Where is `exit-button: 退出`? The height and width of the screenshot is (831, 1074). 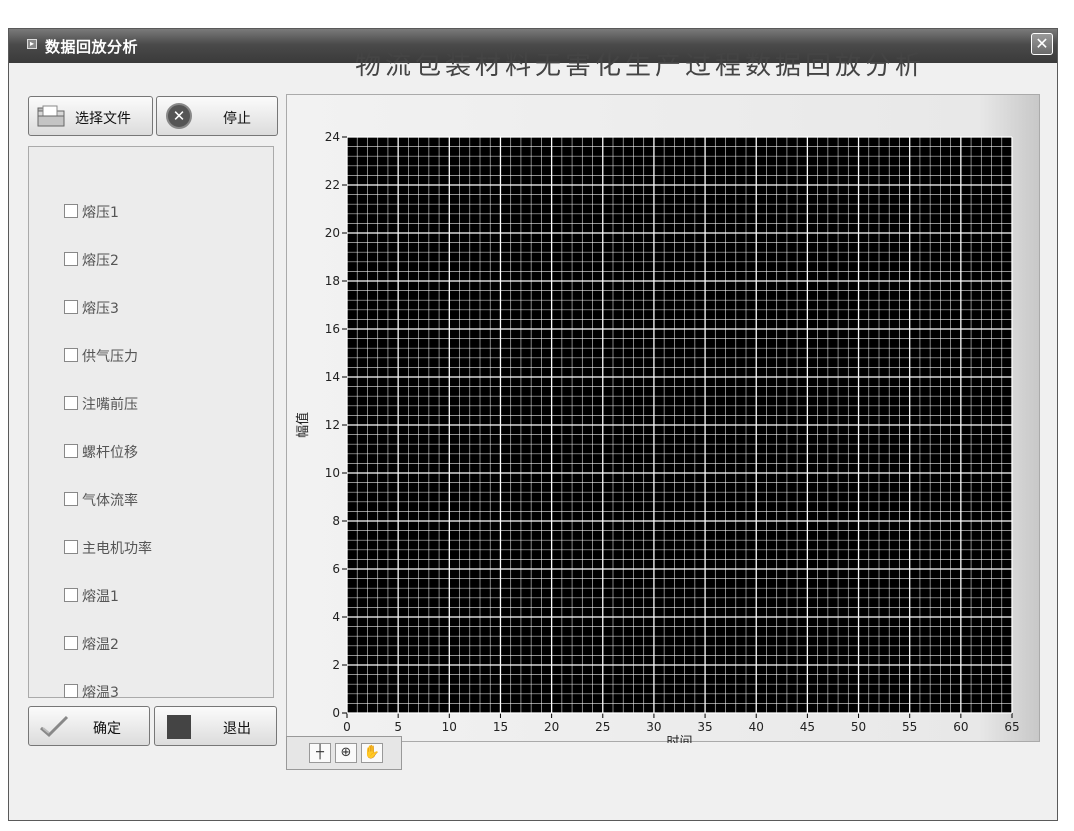 exit-button: 退出 is located at coordinates (215, 726).